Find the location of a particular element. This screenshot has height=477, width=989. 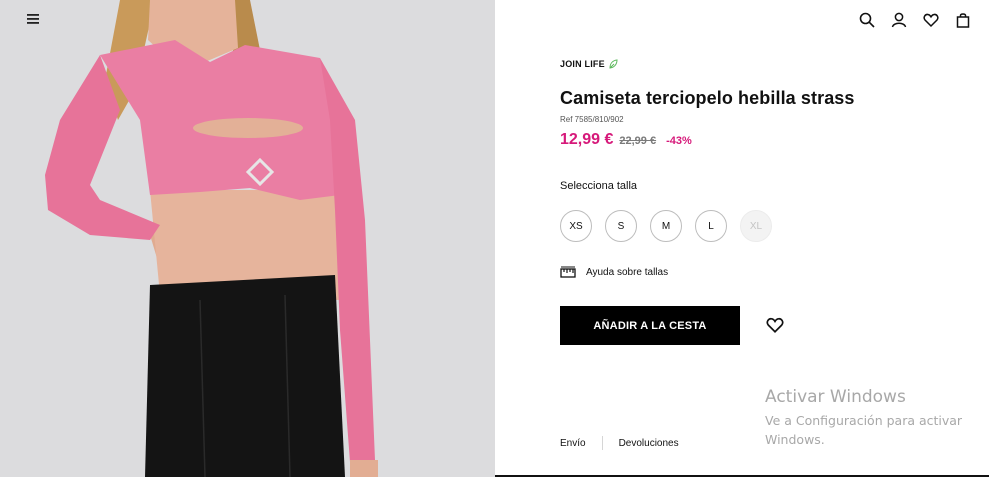

hamburger-menu-icon is located at coordinates (33, 19).